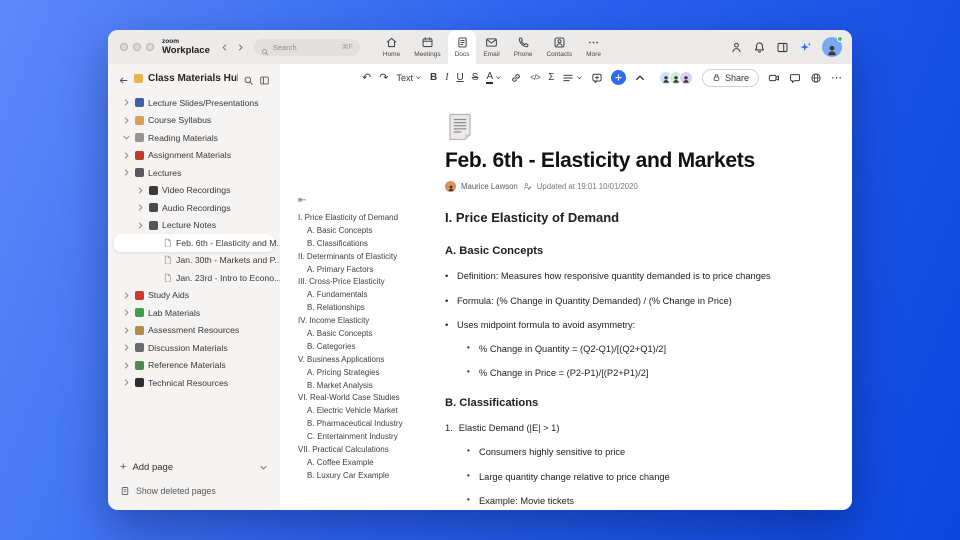  Describe the element at coordinates (427, 47) in the screenshot. I see `tab-meetings: Meetings` at that location.